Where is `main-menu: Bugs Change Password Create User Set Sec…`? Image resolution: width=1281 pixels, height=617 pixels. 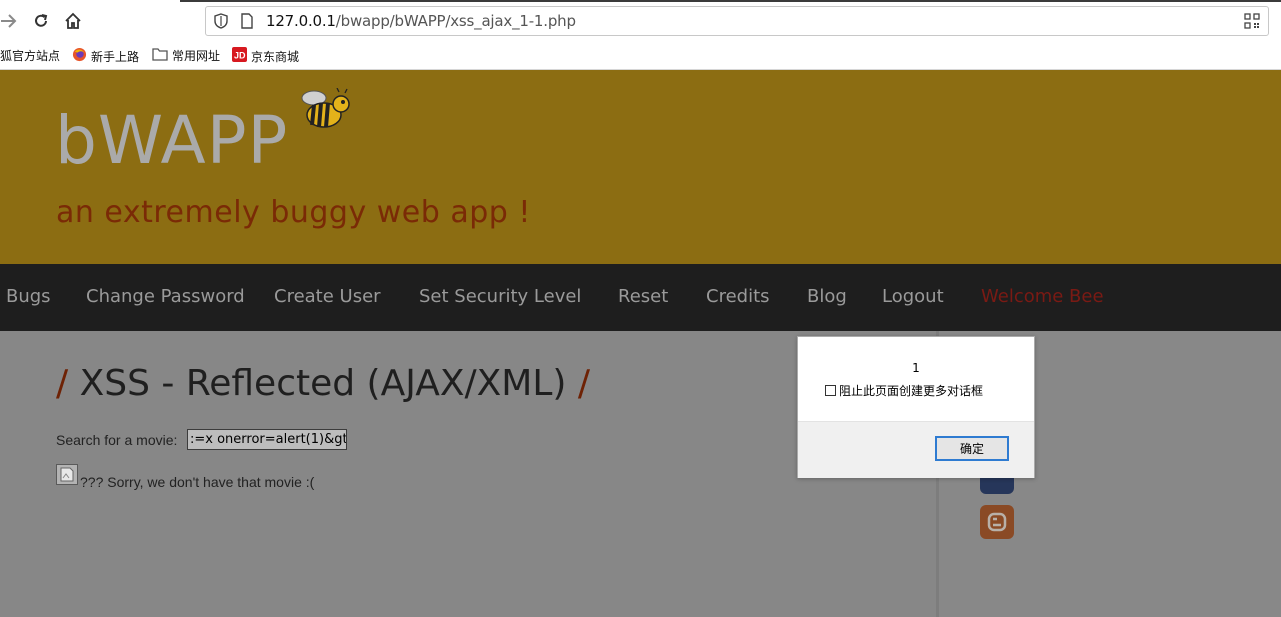
main-menu: Bugs Change Password Create User Set Sec… is located at coordinates (640, 297).